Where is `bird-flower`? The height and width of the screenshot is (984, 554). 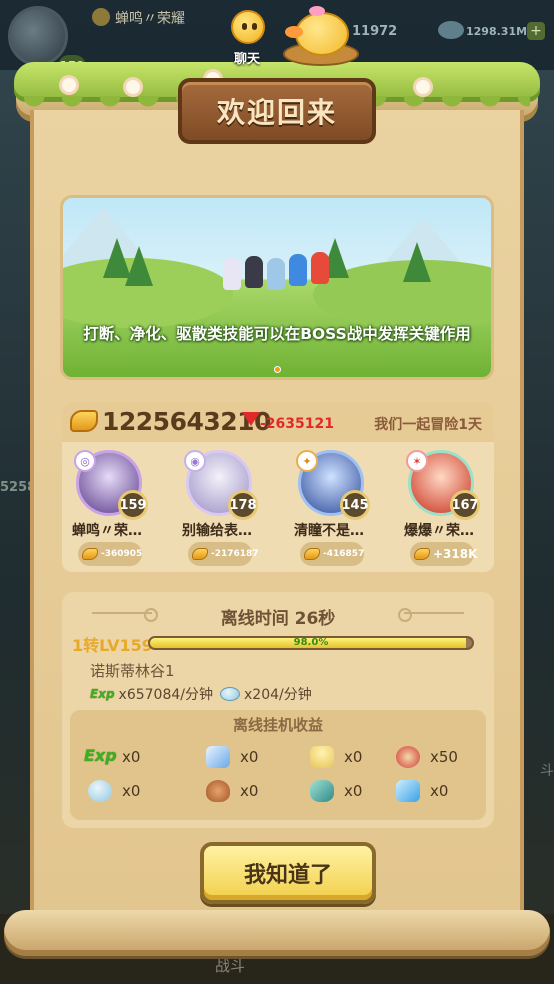 bird-flower is located at coordinates (317, 11).